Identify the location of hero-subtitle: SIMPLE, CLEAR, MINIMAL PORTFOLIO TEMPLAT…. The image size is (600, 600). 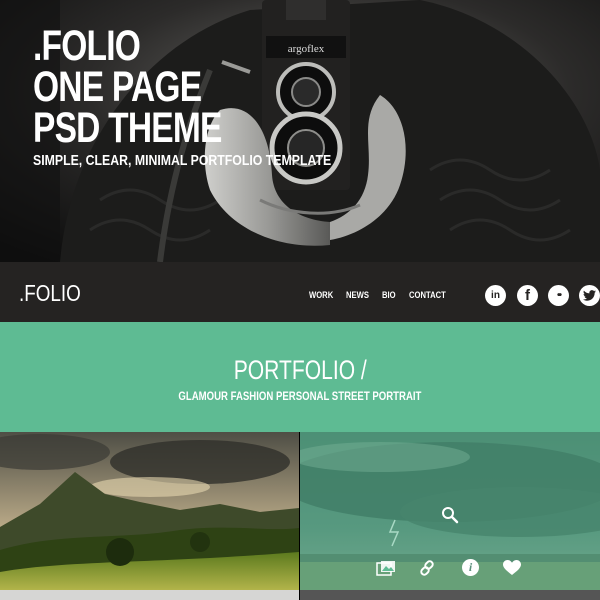
(182, 160).